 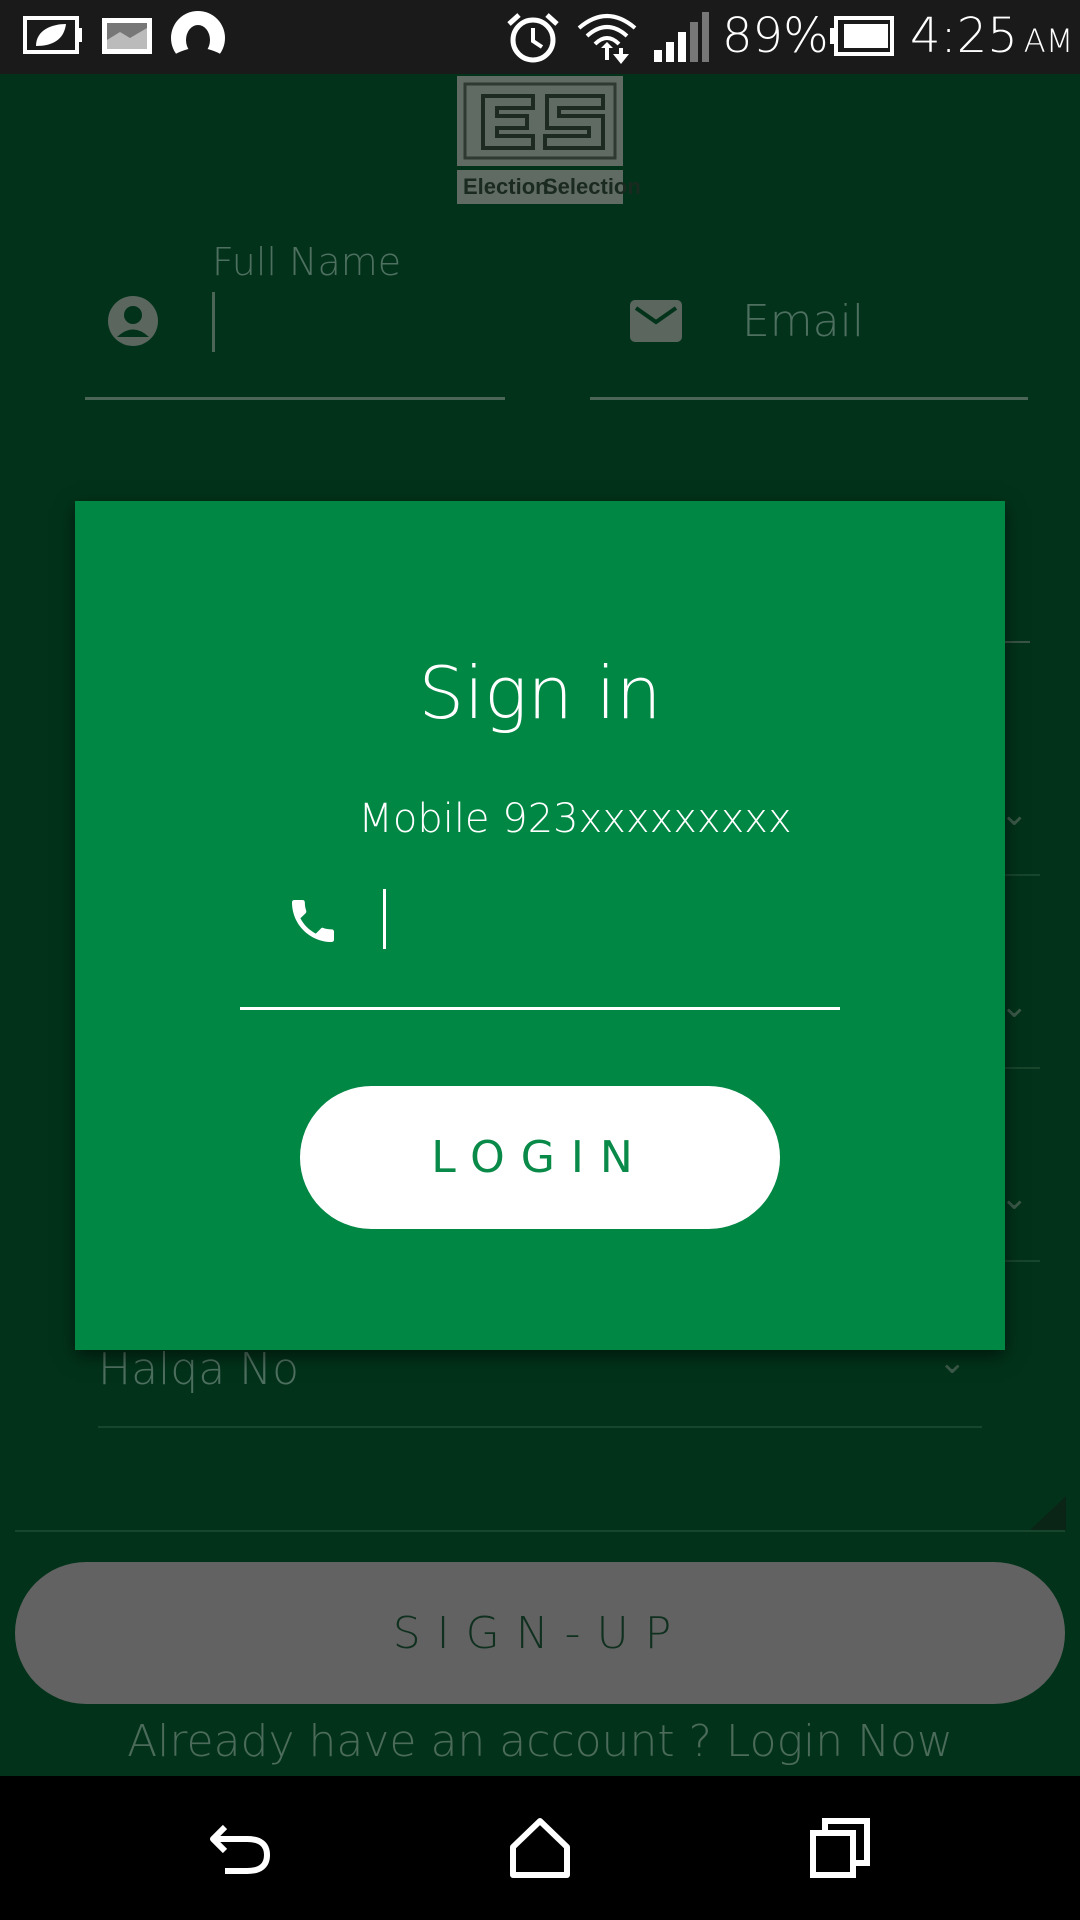 I want to click on signal-icon, so click(x=681, y=39).